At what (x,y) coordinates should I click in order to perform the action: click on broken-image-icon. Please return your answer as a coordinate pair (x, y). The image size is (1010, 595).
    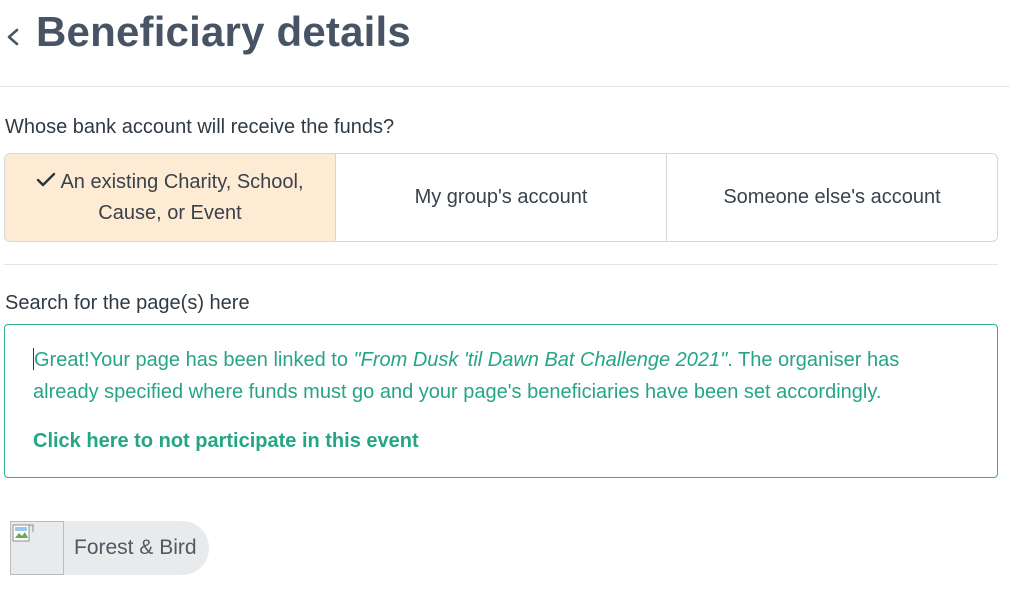
    Looking at the image, I should click on (23, 533).